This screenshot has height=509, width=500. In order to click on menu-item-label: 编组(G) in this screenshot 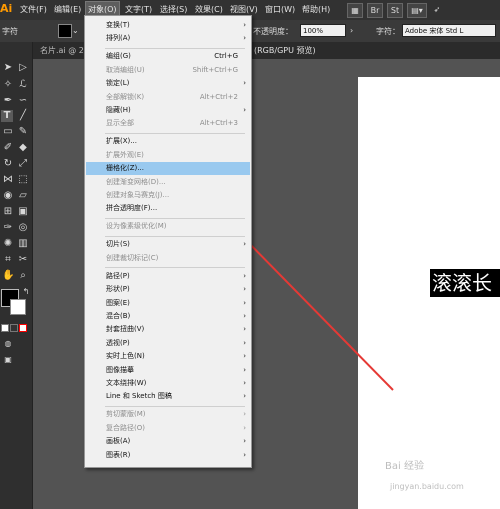, I will do `click(118, 56)`.